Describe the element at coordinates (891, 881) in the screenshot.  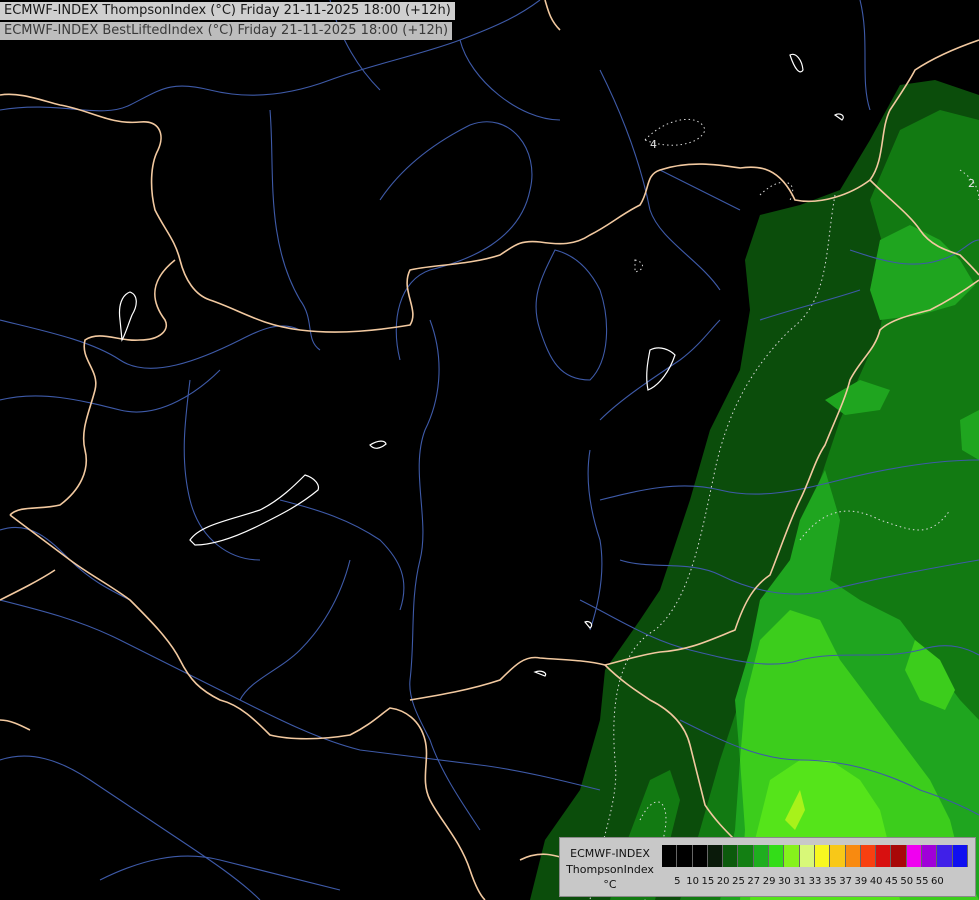
I see `legend-tick-label: 45` at that location.